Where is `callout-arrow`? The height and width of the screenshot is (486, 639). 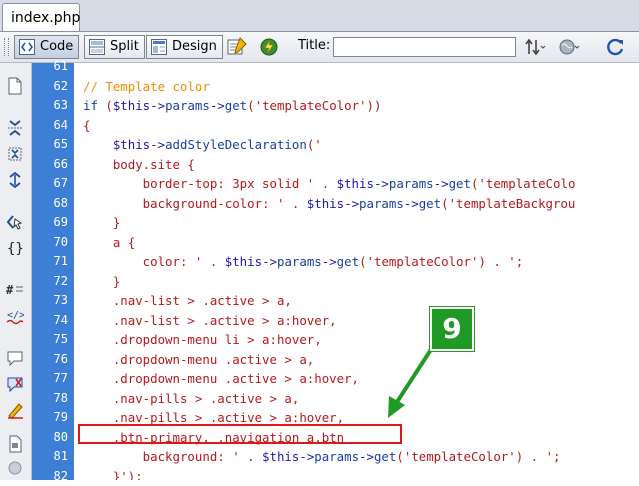 callout-arrow is located at coordinates (411, 382).